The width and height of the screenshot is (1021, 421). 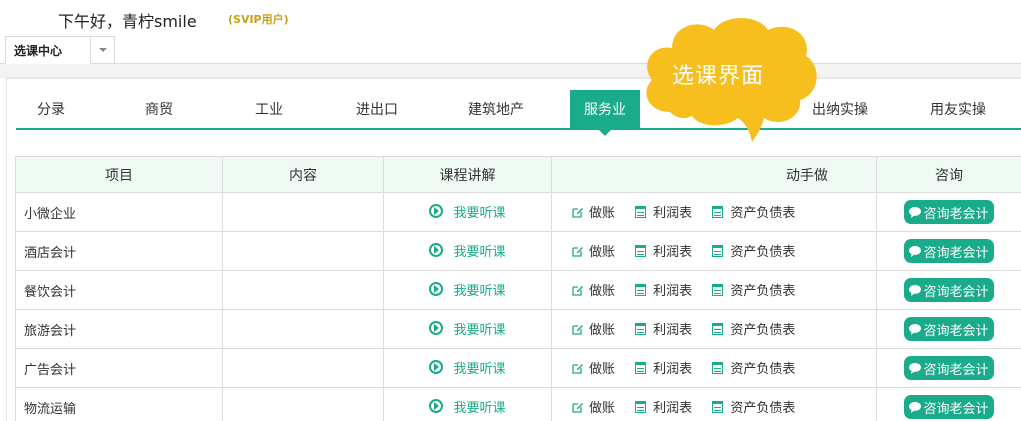 I want to click on table-header-row: 项目 内容 课程讲解 动手做 咨询, so click(x=518, y=174).